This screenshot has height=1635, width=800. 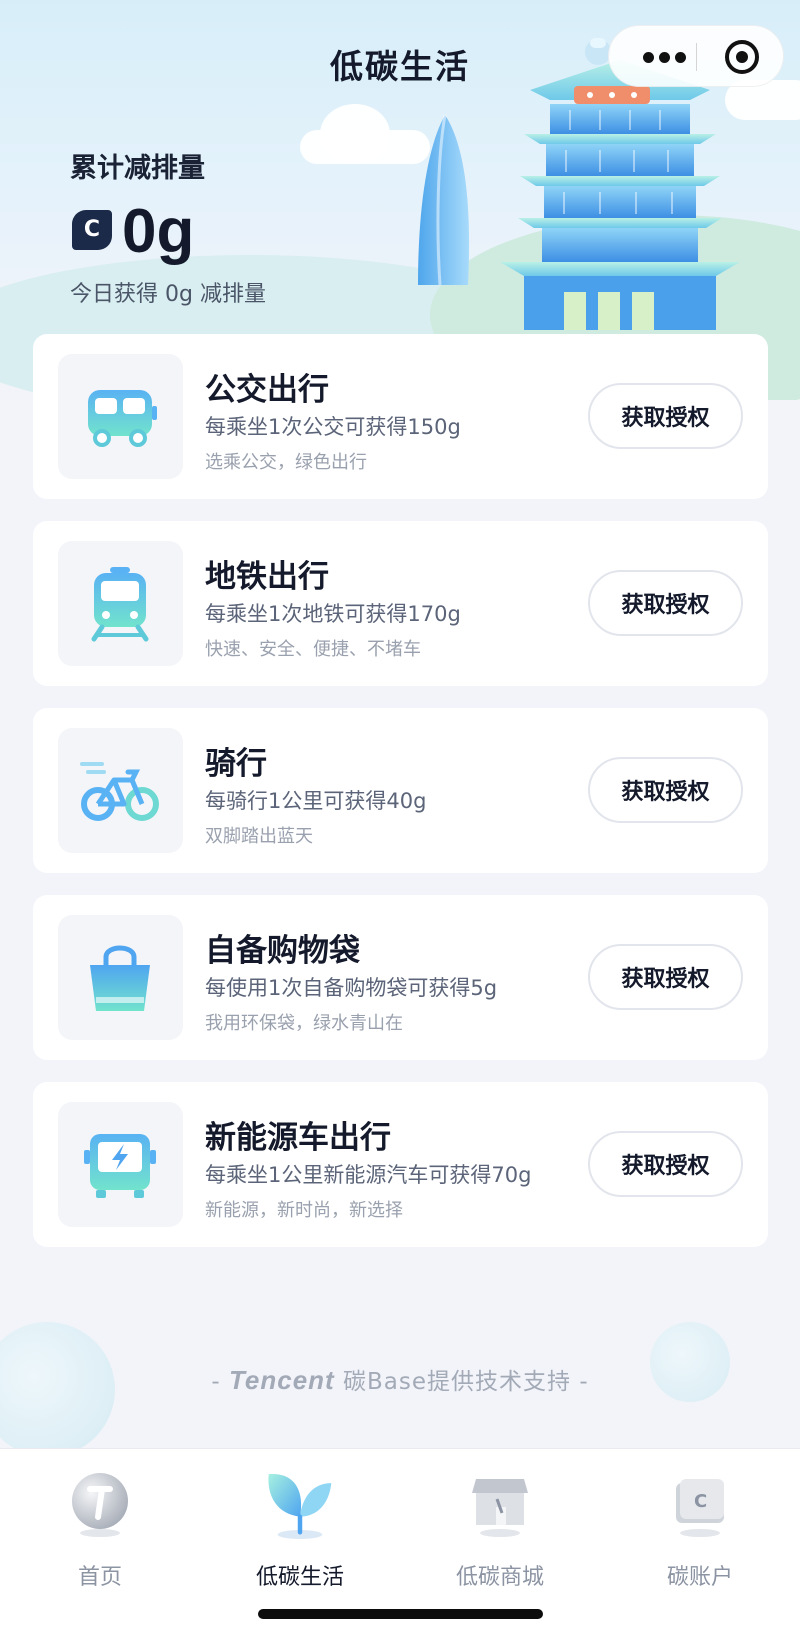 I want to click on capsule-divider, so click(x=696, y=57).